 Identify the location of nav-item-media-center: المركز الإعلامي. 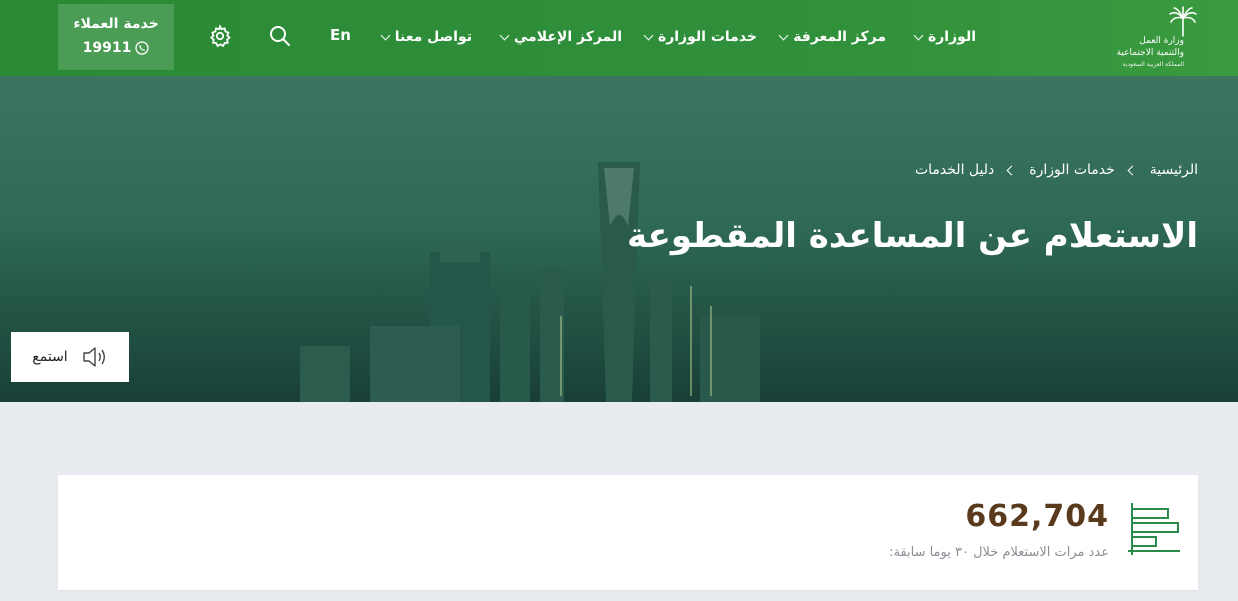
(559, 37).